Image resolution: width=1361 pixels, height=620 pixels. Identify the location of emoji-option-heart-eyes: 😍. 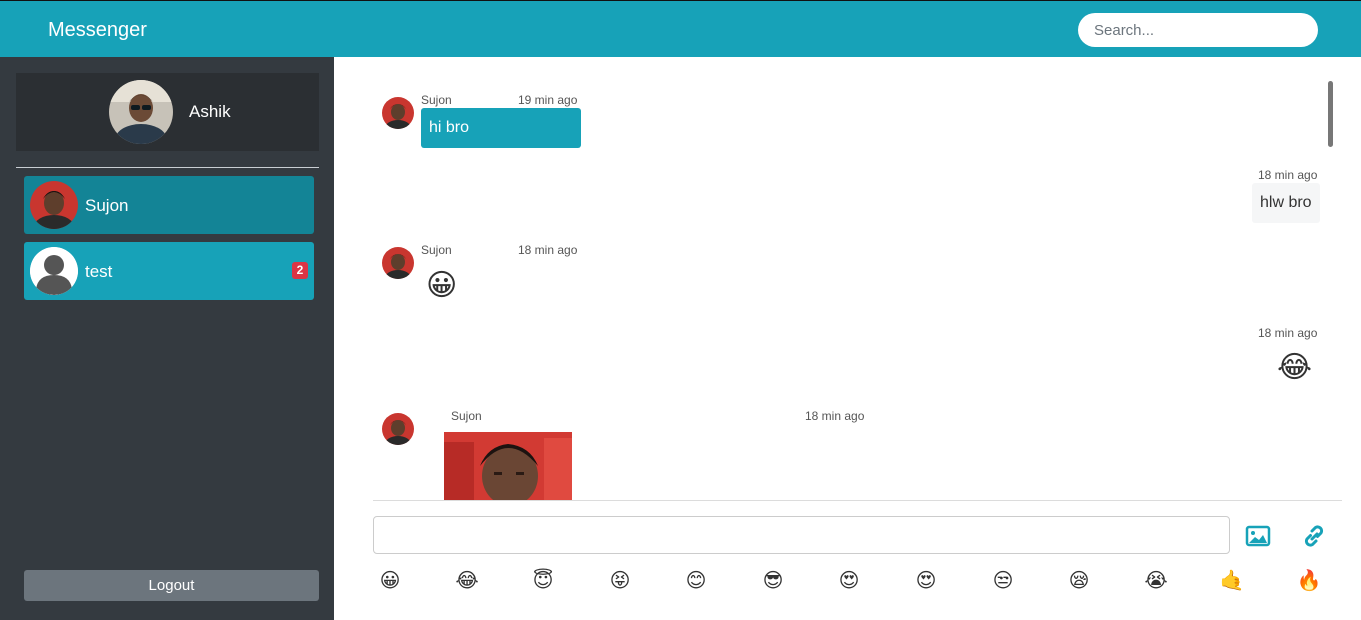
(849, 581).